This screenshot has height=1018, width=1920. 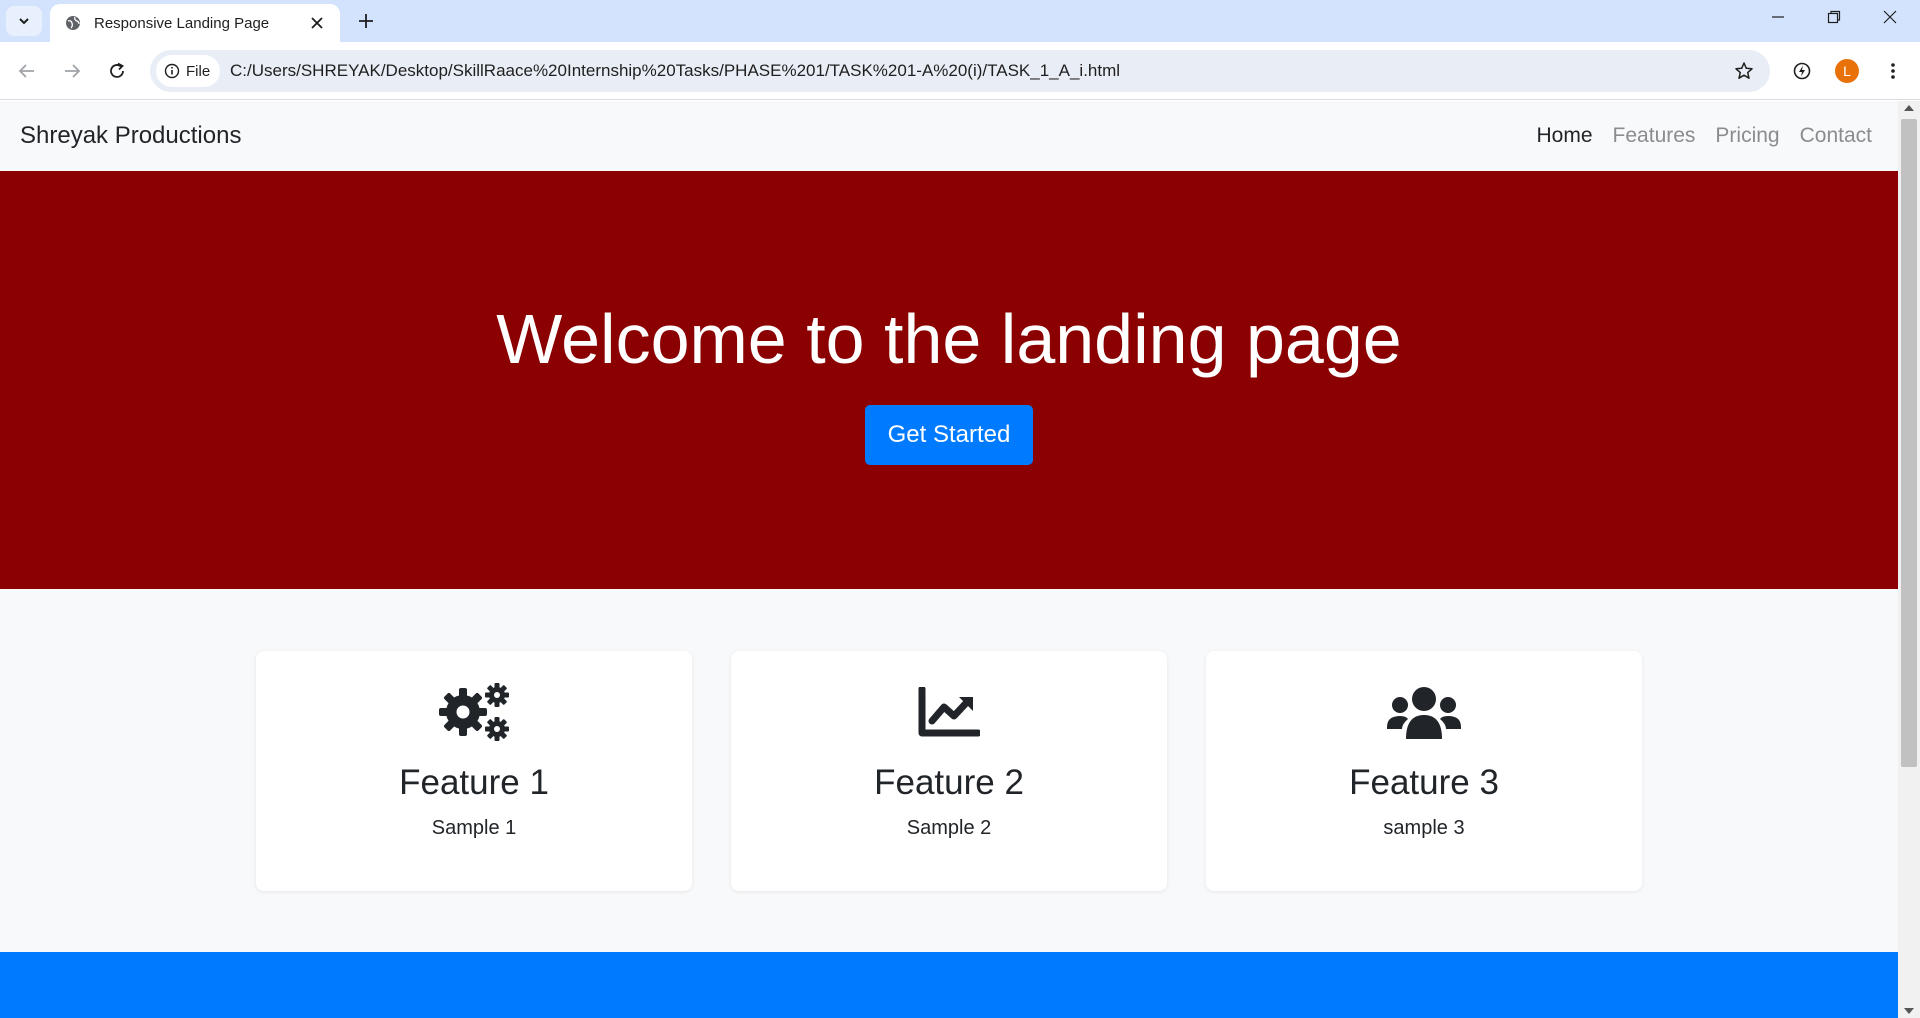 I want to click on info-icon, so click(x=172, y=71).